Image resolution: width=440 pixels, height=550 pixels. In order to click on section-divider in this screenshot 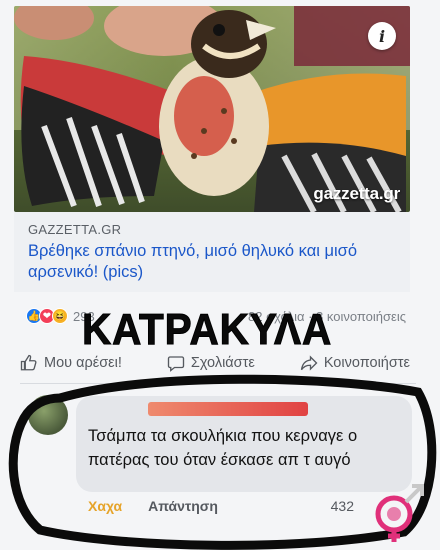, I will do `click(218, 383)`.